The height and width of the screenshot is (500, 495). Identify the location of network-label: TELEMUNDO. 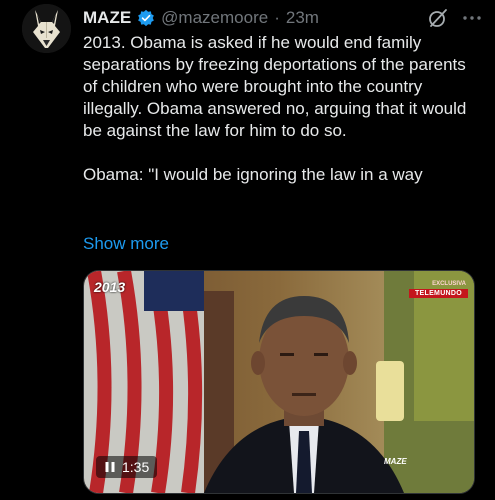
(438, 293).